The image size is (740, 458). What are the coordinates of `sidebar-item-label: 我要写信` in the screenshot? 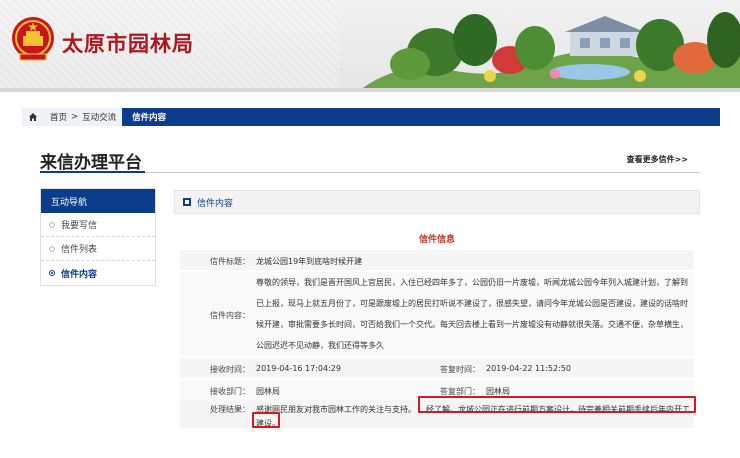 It's located at (79, 226).